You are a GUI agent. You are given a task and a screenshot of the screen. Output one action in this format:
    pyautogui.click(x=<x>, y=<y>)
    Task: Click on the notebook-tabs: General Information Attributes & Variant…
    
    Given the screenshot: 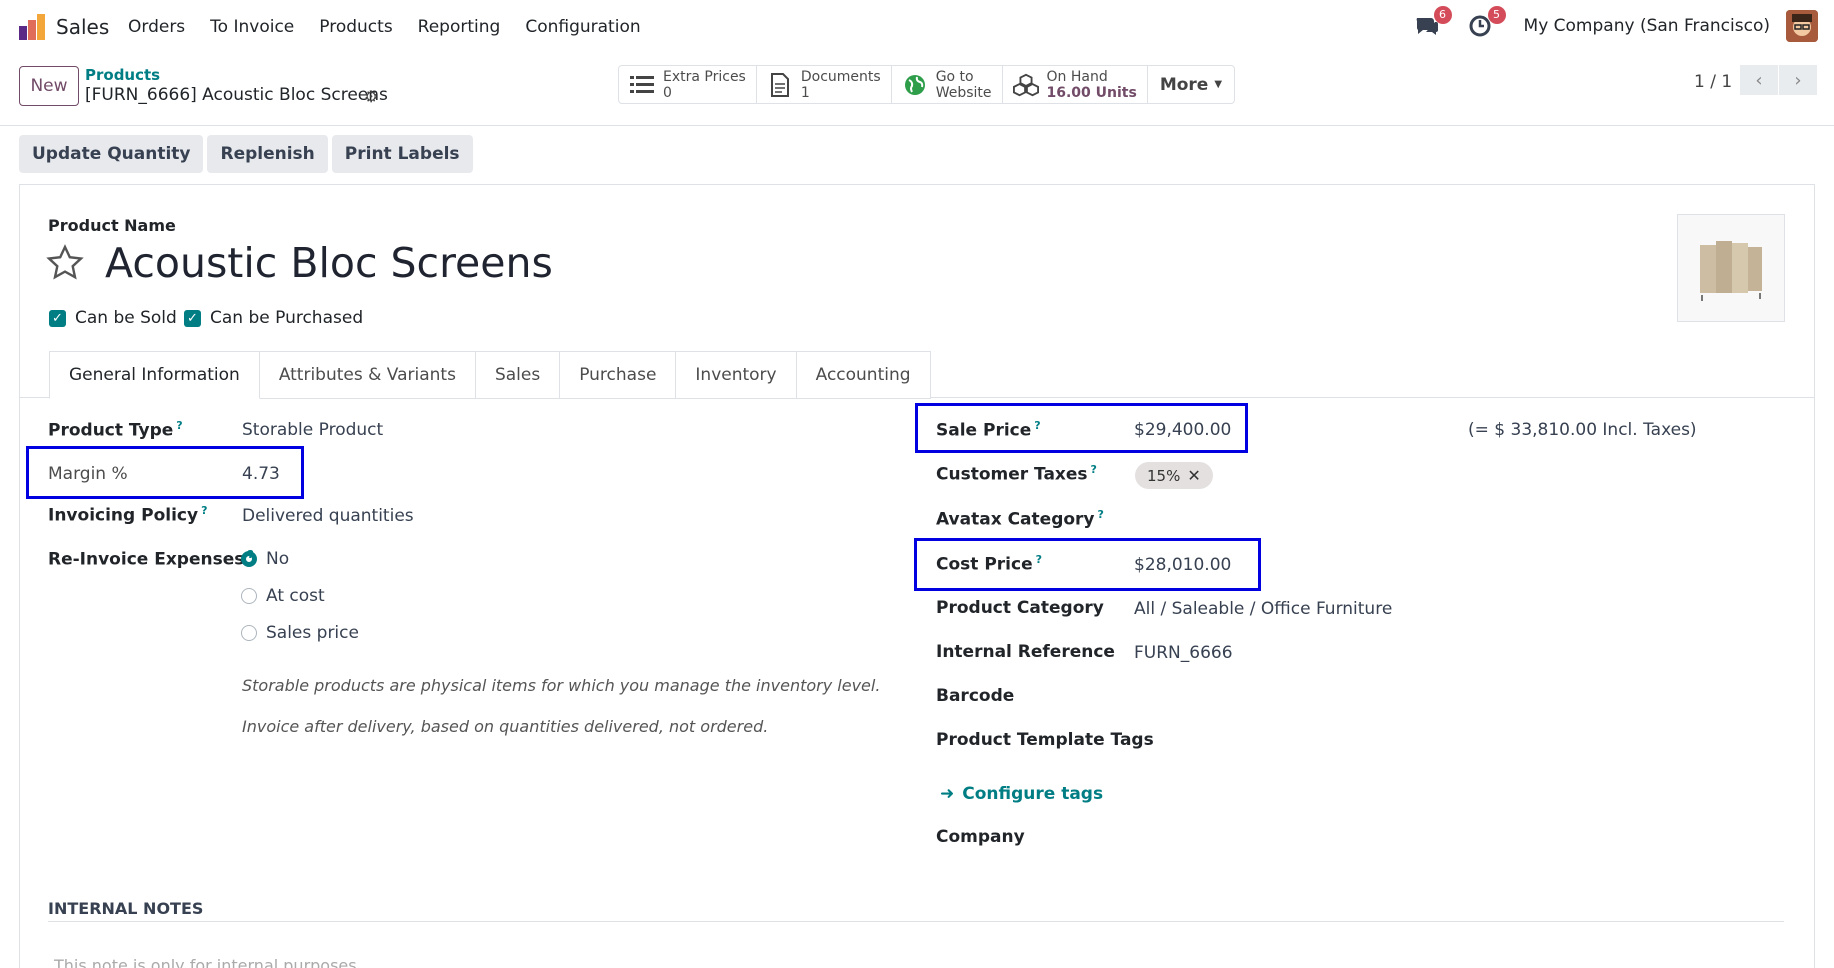 What is the action you would take?
    pyautogui.click(x=490, y=375)
    